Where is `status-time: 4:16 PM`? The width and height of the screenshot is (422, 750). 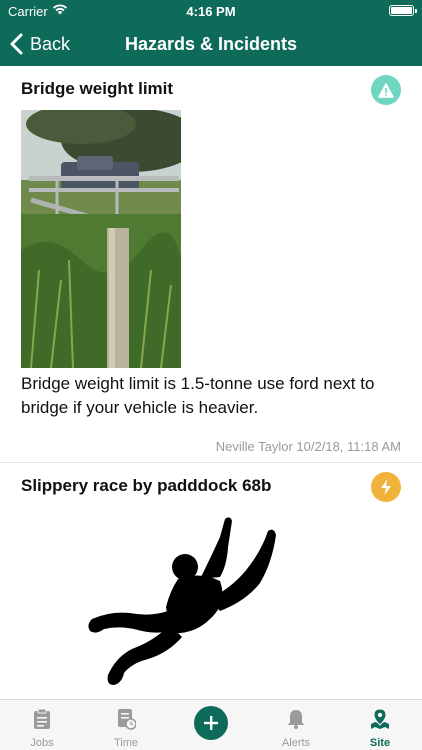 status-time: 4:16 PM is located at coordinates (211, 11).